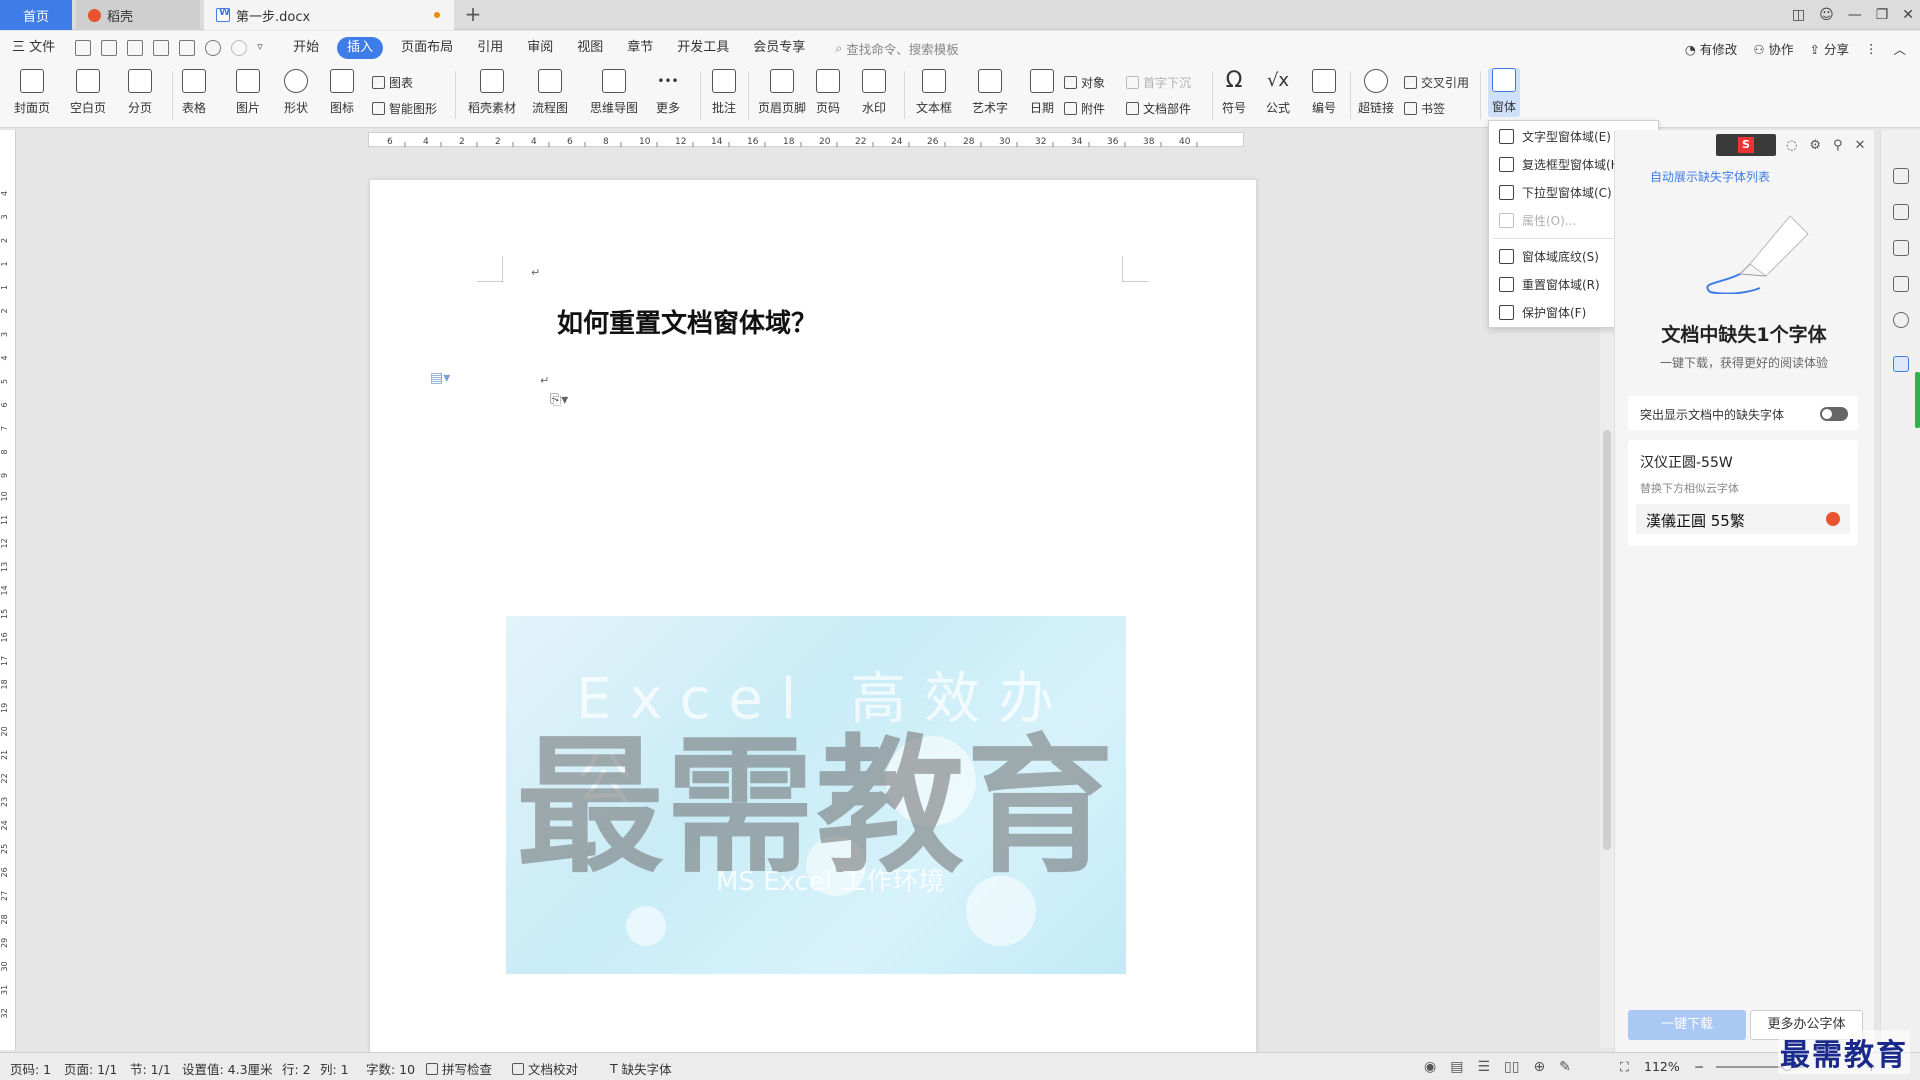 The image size is (1920, 1080). I want to click on tab-references: 引用, so click(490, 48).